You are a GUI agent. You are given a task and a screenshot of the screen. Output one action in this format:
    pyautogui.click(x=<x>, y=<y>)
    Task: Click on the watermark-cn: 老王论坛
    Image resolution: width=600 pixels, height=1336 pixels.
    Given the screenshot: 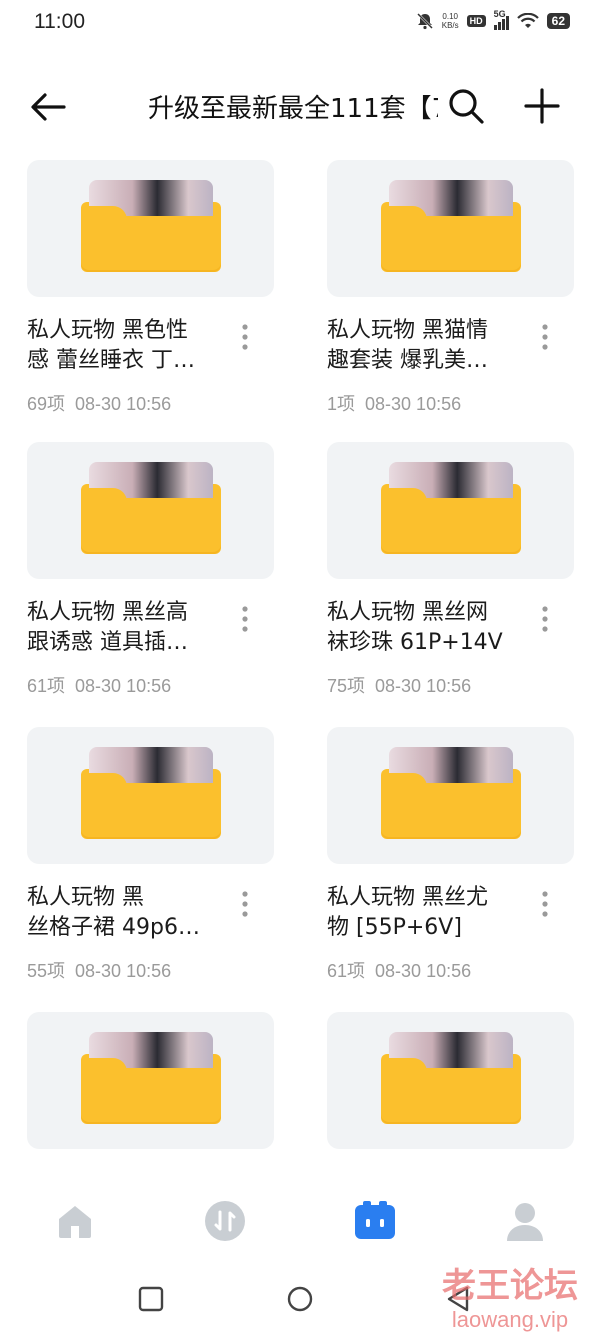 What is the action you would take?
    pyautogui.click(x=510, y=1286)
    